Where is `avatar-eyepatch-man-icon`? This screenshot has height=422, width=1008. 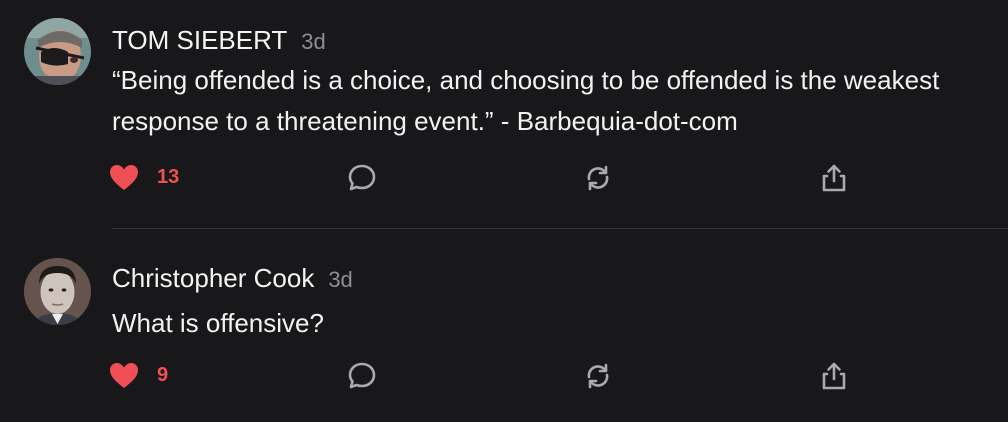
avatar-eyepatch-man-icon is located at coordinates (57, 51).